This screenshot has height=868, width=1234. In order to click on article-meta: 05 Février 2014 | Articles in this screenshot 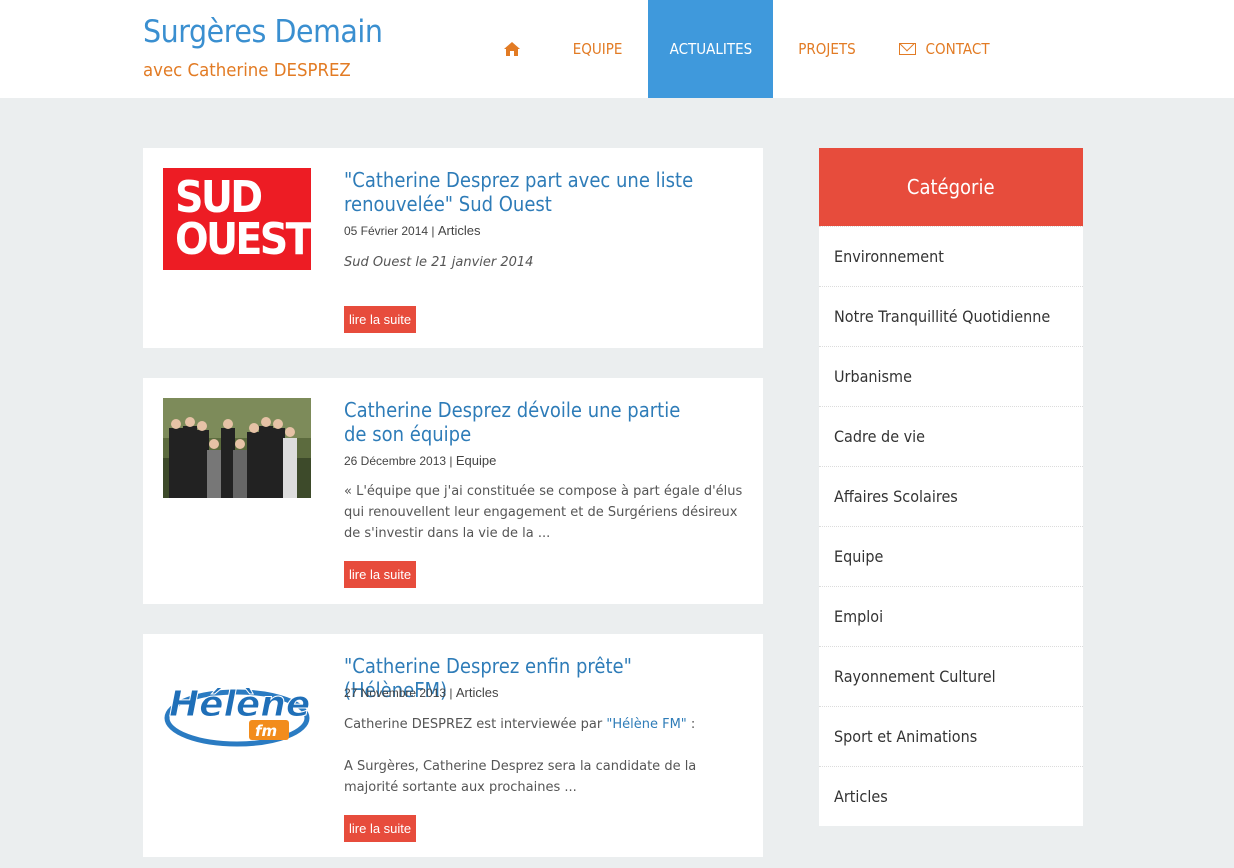, I will do `click(412, 230)`.